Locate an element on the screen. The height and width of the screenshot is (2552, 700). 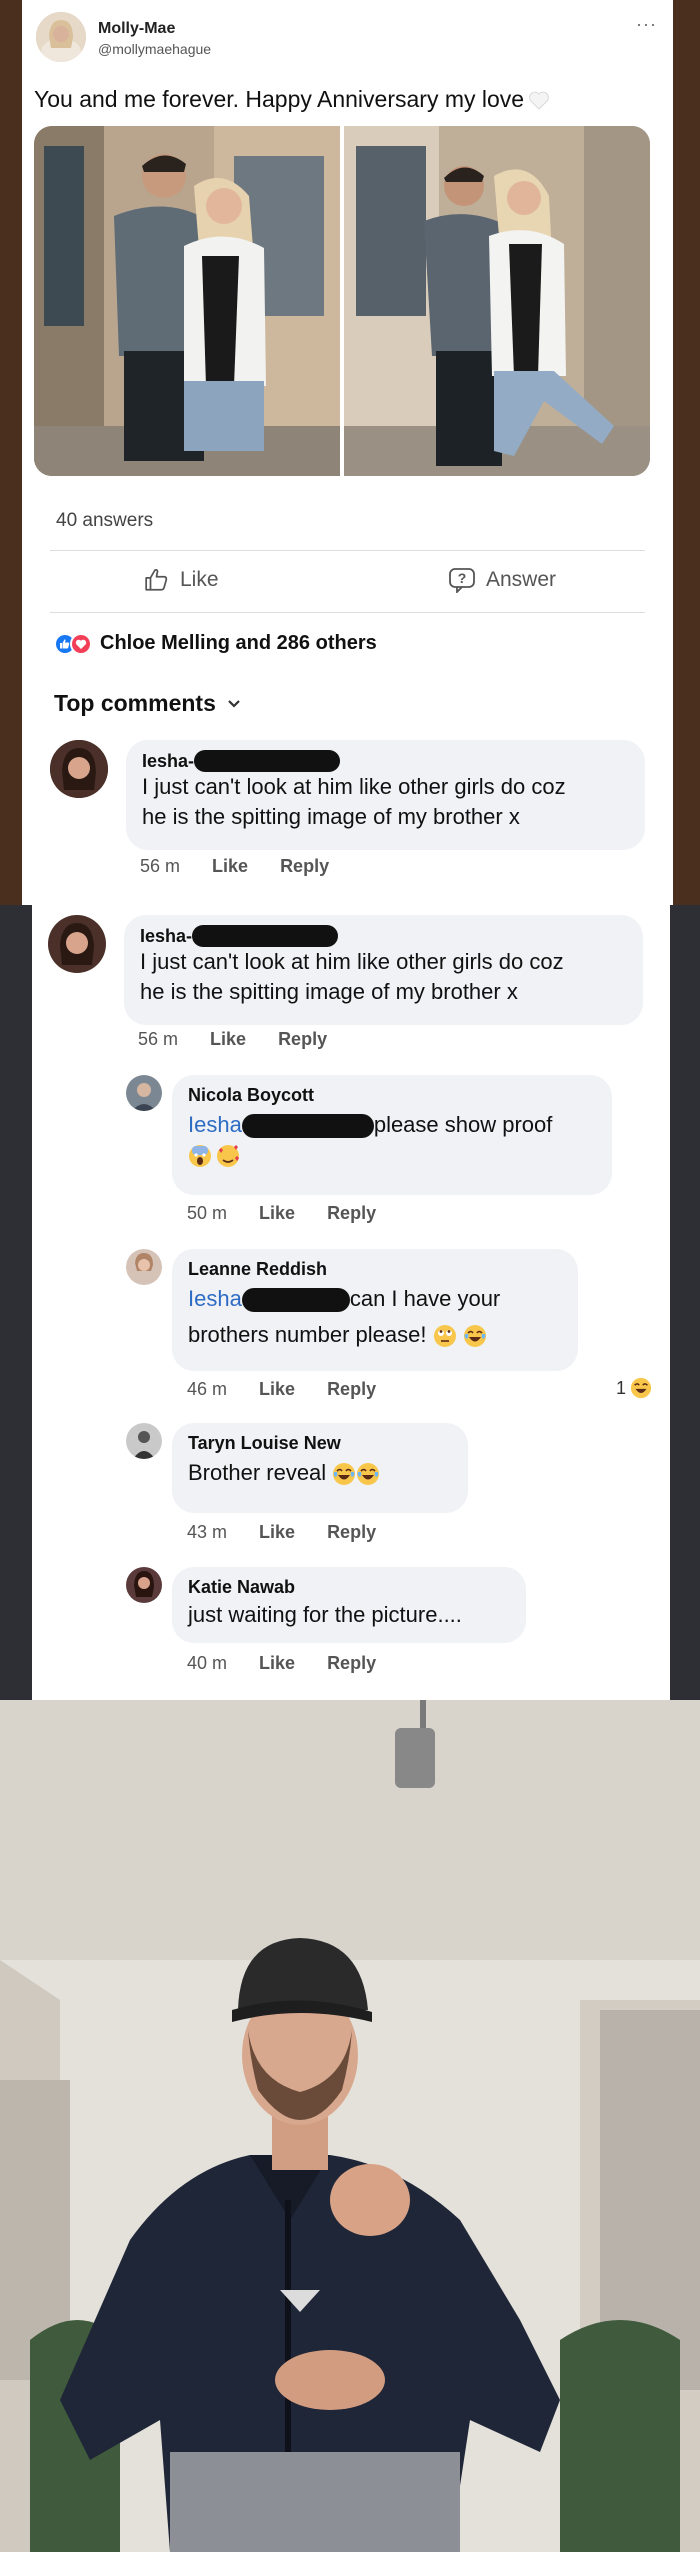
question-bubble-icon: ? is located at coordinates (462, 580).